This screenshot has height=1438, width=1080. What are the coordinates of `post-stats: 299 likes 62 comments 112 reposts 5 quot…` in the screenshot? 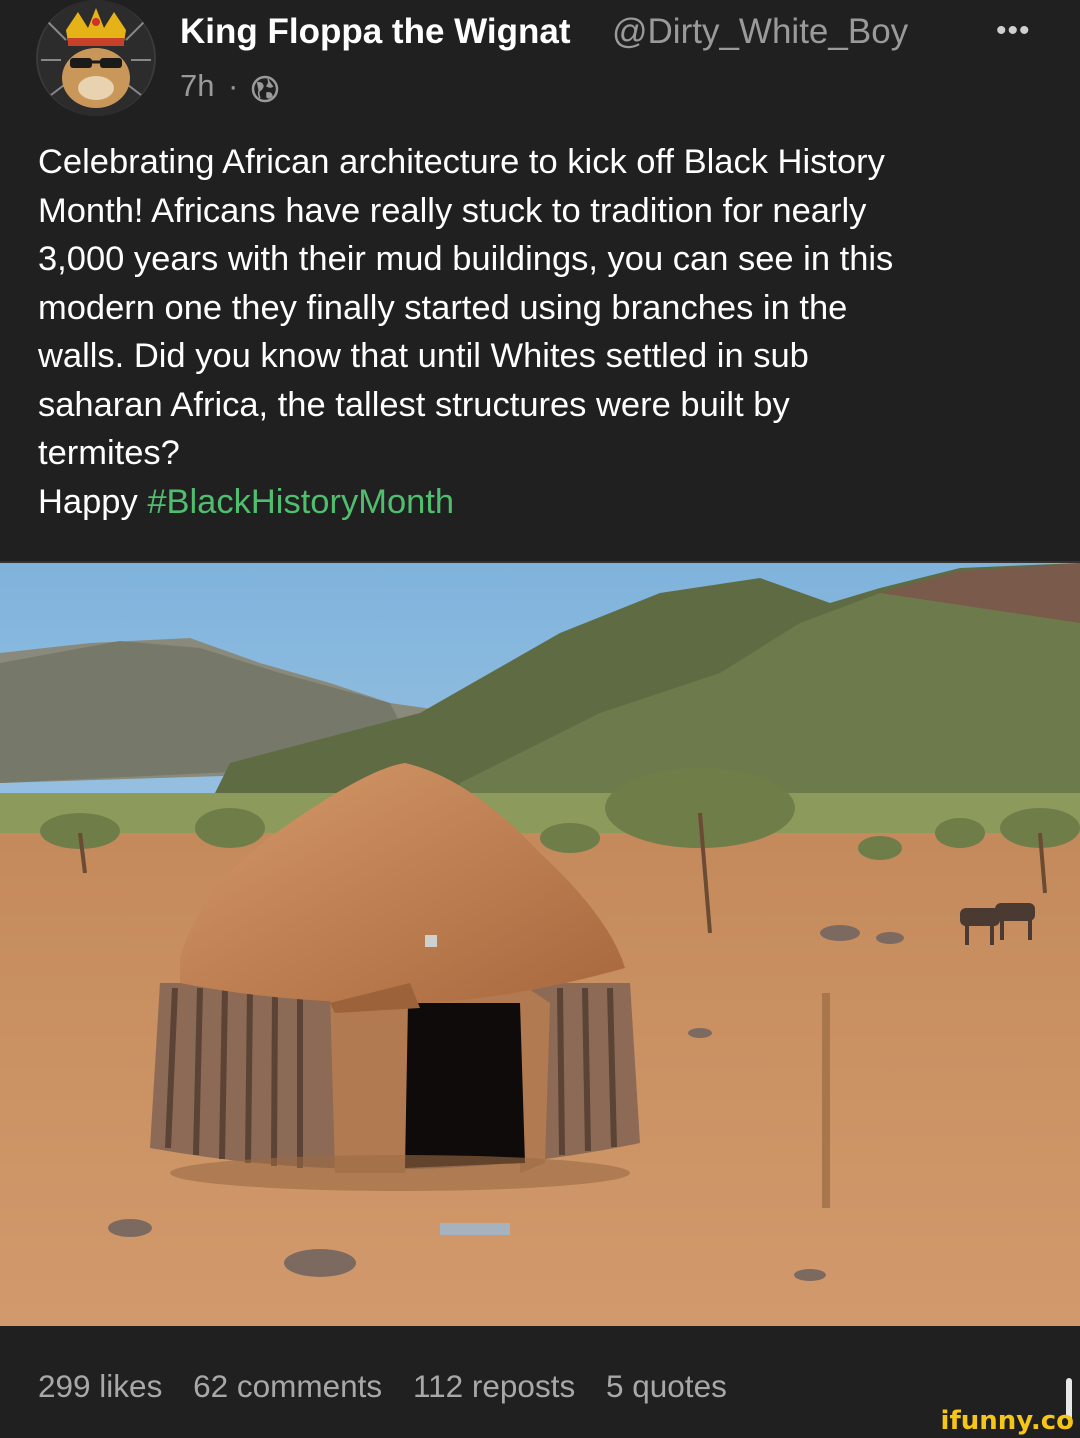 It's located at (393, 1386).